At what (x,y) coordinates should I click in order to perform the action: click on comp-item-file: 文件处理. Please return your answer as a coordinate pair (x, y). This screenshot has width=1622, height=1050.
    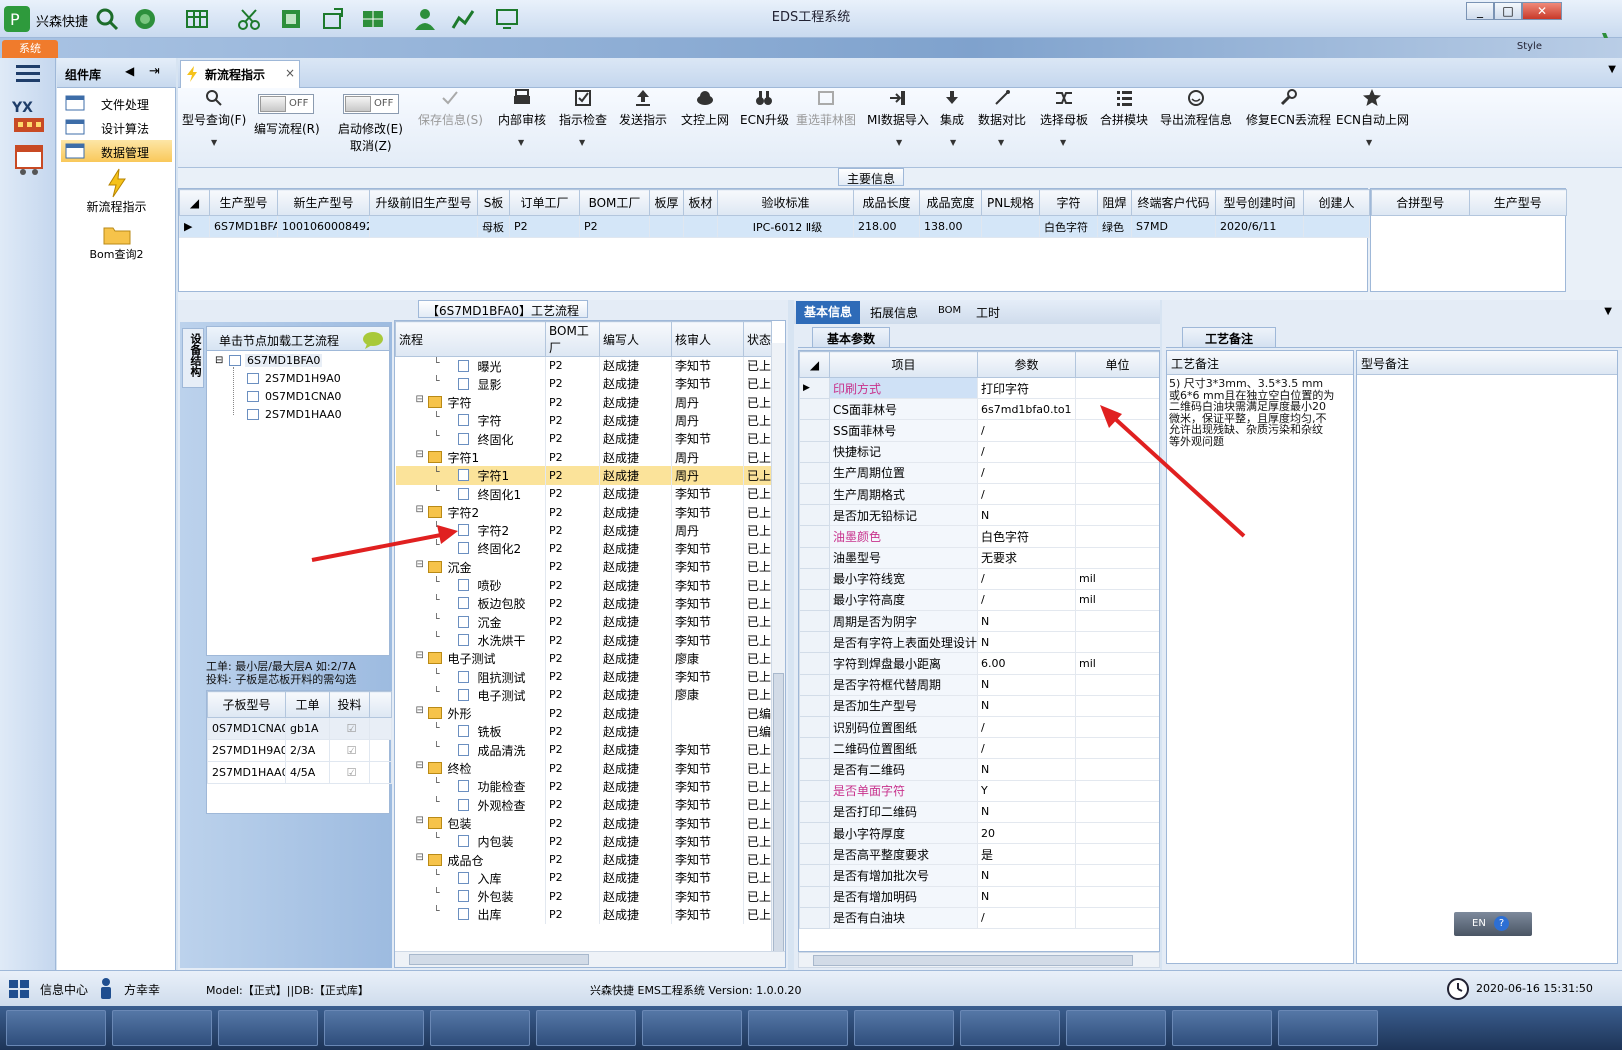
    Looking at the image, I should click on (116, 103).